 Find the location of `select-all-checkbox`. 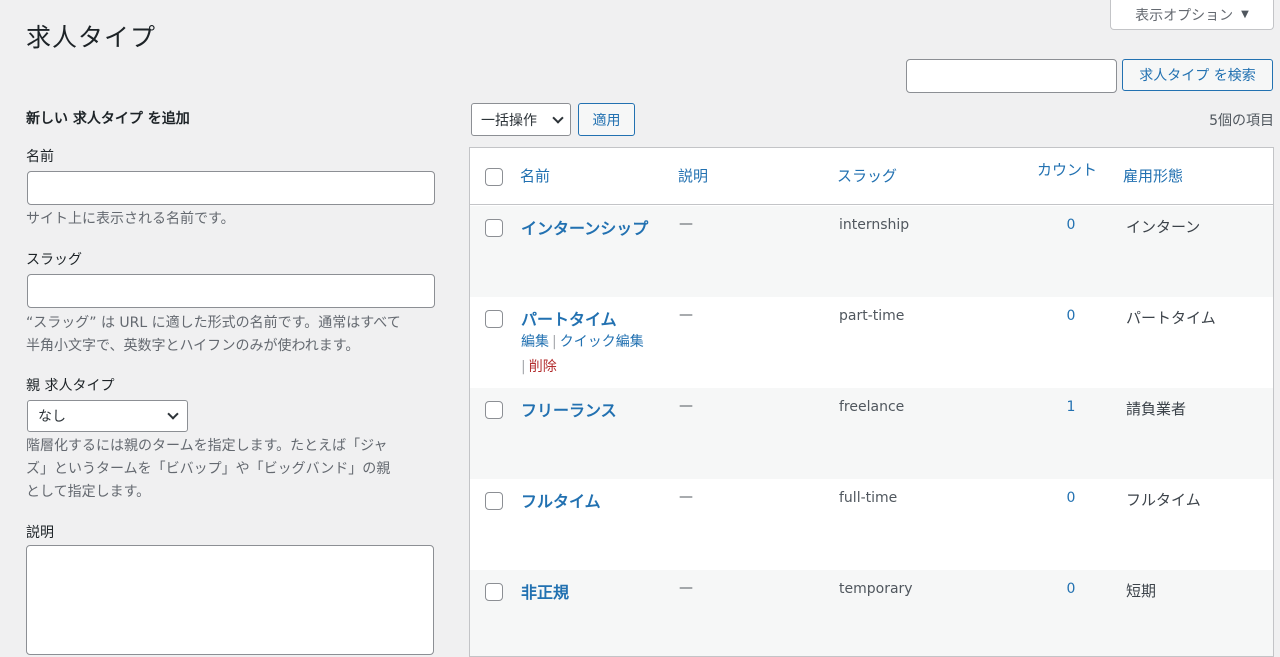

select-all-checkbox is located at coordinates (494, 177).